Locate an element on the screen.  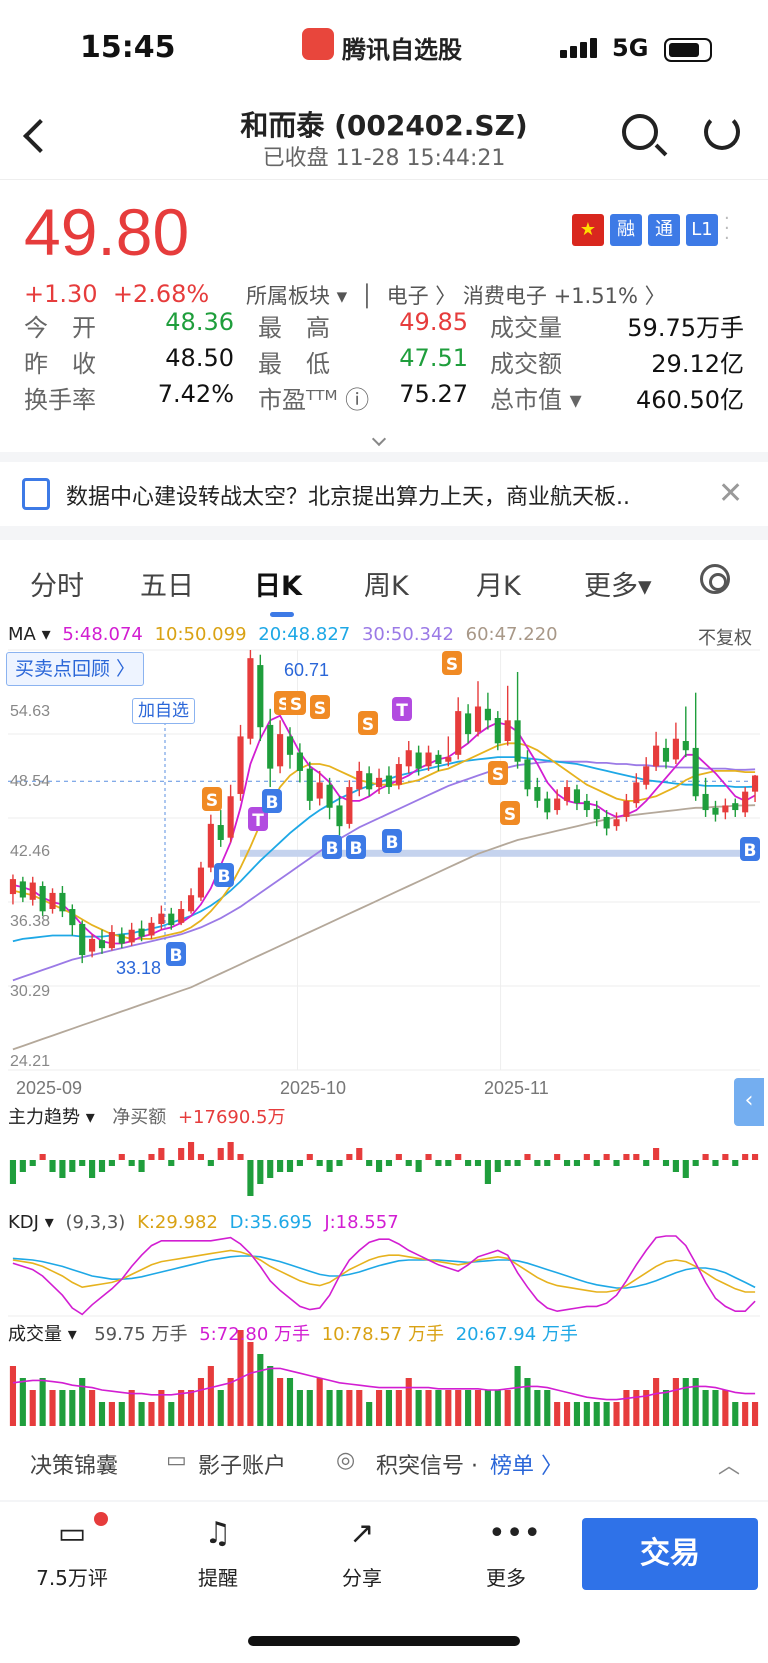
ellipsis-icon: ••• is located at coordinates (515, 1533).